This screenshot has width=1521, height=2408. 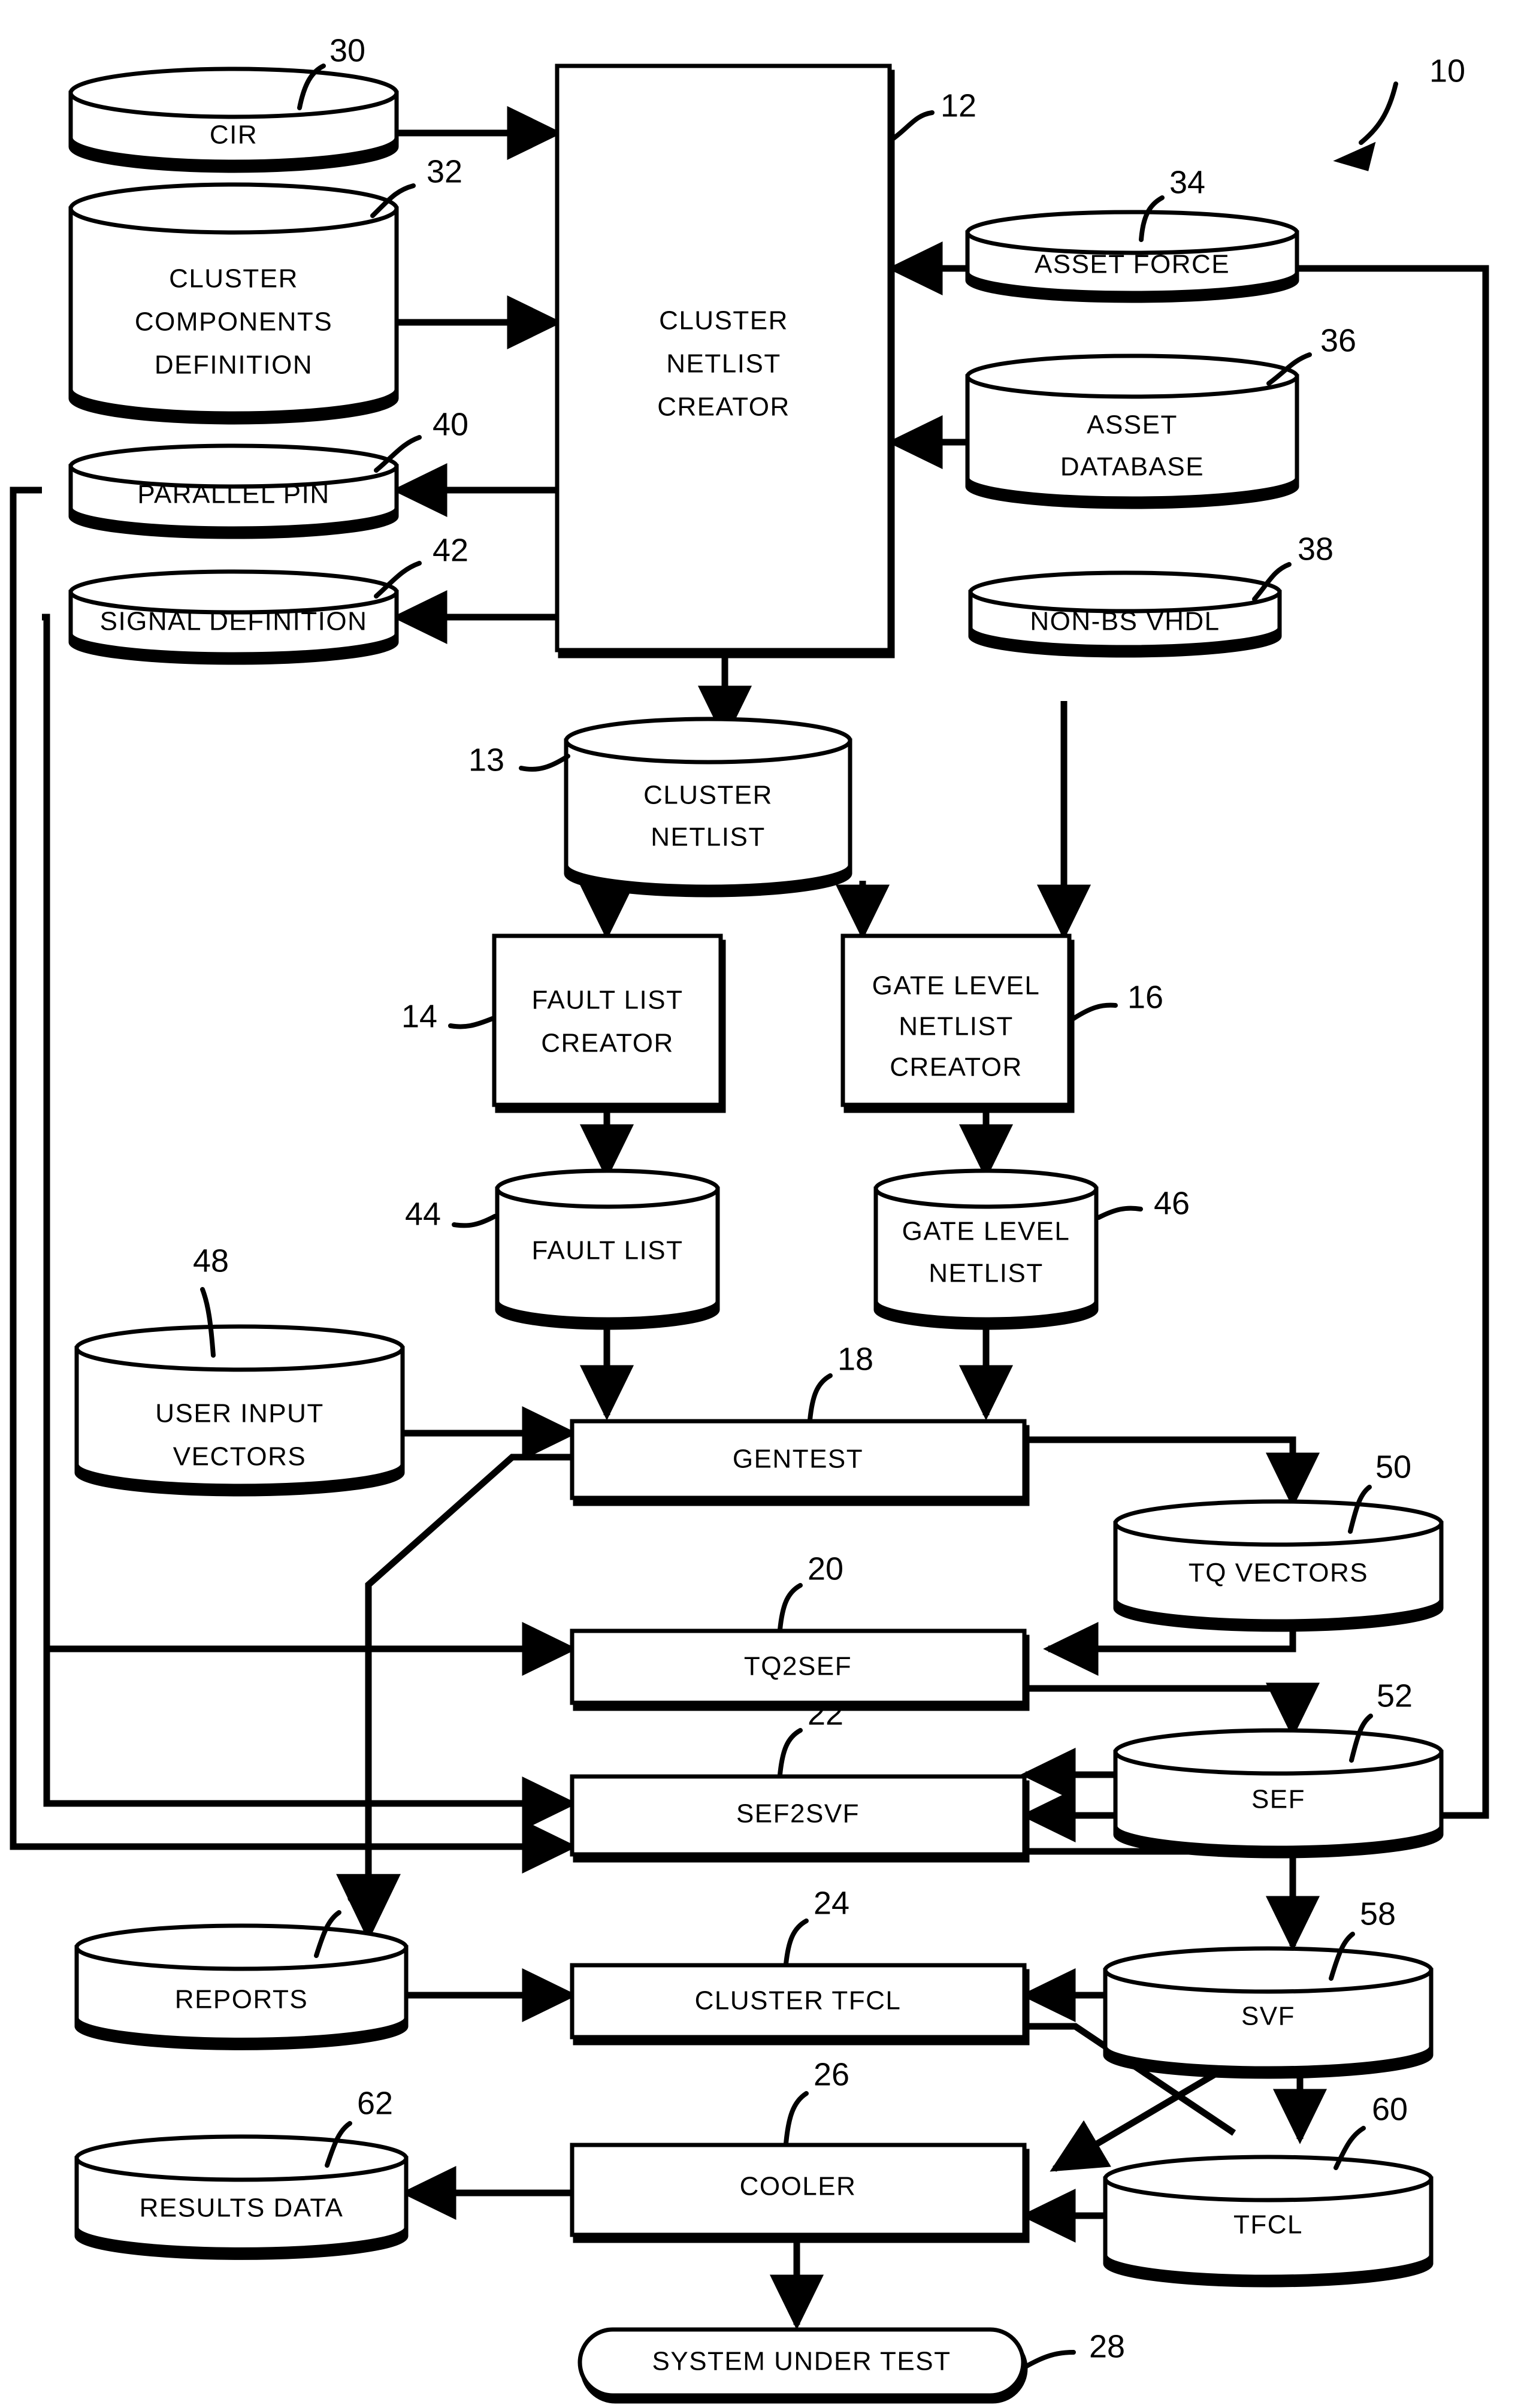 I want to click on ref-number: 52, so click(x=1395, y=1696).